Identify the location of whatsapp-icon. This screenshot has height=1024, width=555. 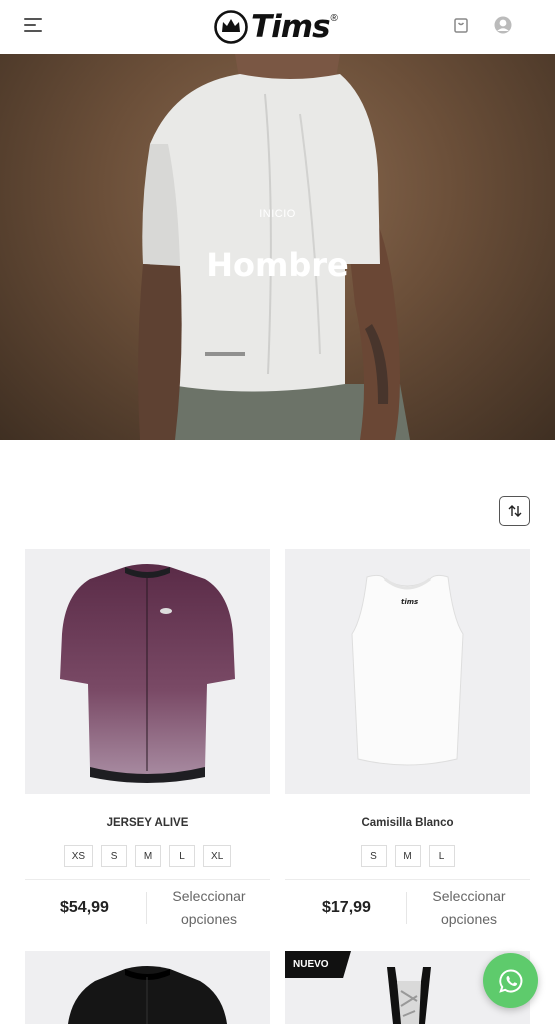
(510, 980).